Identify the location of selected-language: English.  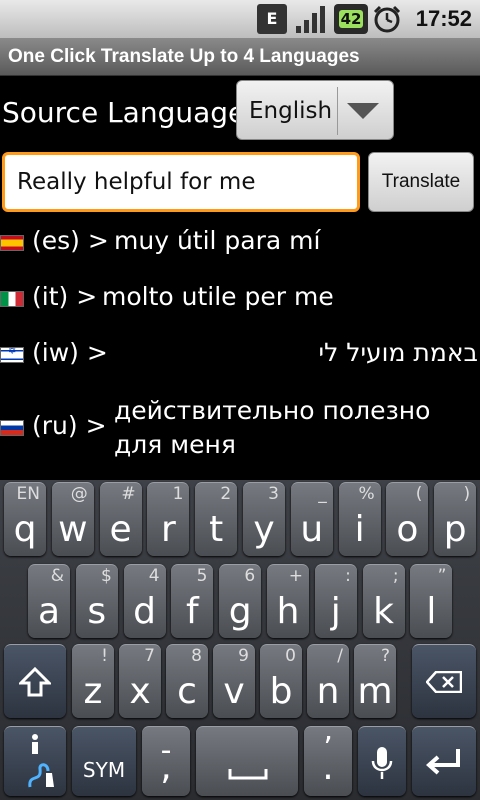
(291, 111).